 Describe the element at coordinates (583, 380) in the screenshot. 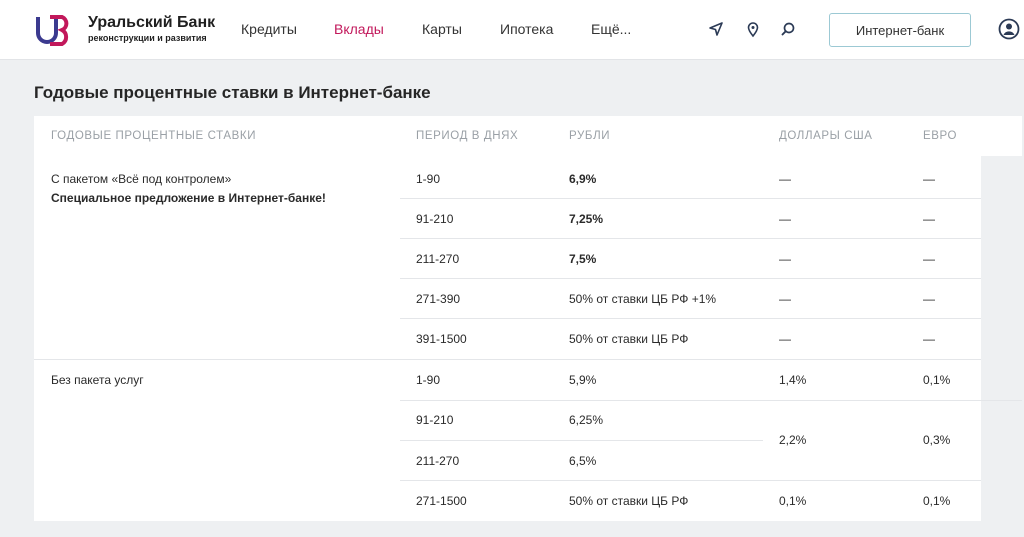

I see `rub-rate-cell: 5,9%` at that location.